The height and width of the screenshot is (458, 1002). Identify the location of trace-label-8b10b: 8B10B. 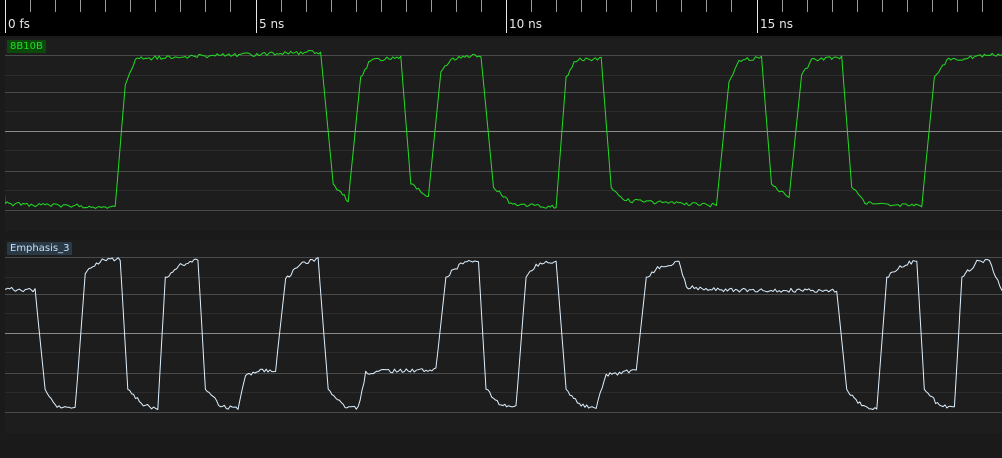
(26, 46).